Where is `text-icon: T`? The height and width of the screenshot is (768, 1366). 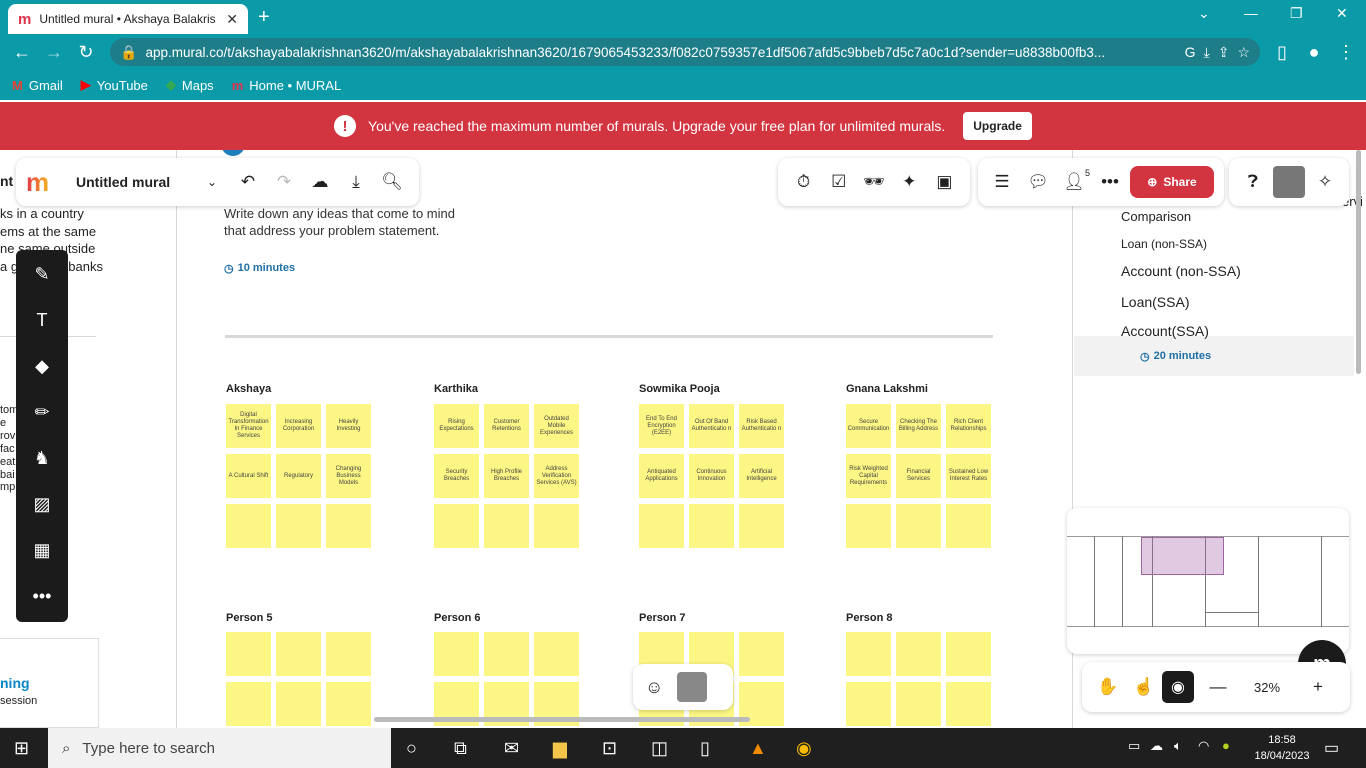 text-icon: T is located at coordinates (42, 320).